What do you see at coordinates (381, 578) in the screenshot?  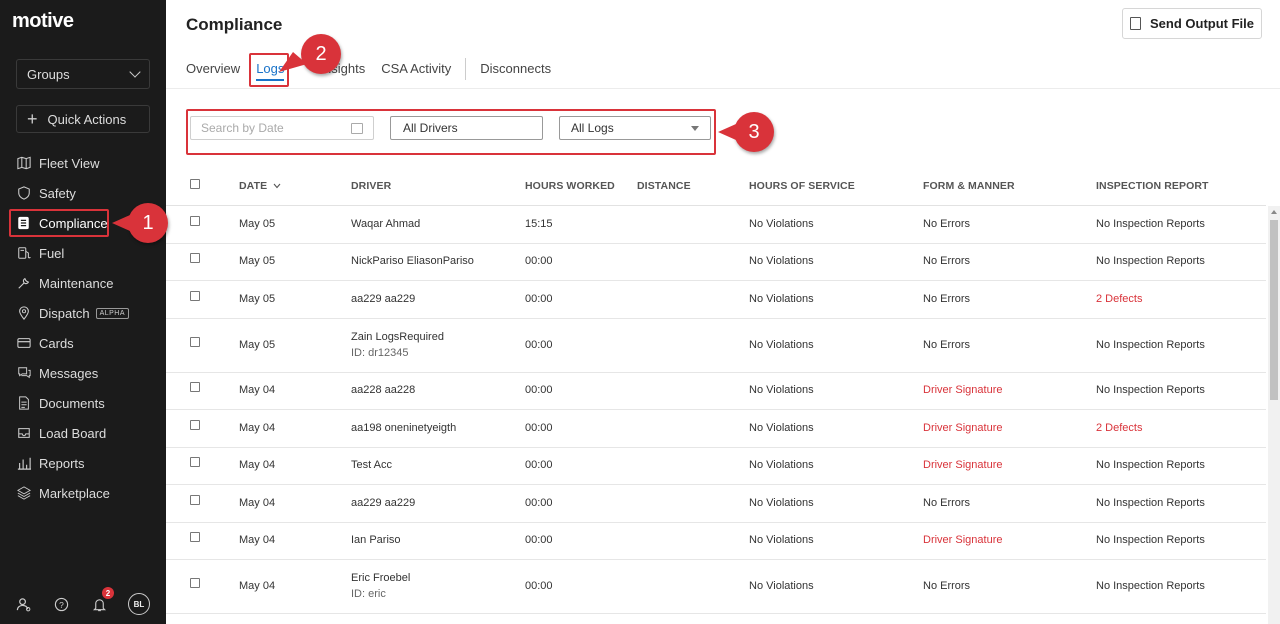 I see `driver-name: Eric Froebel` at bounding box center [381, 578].